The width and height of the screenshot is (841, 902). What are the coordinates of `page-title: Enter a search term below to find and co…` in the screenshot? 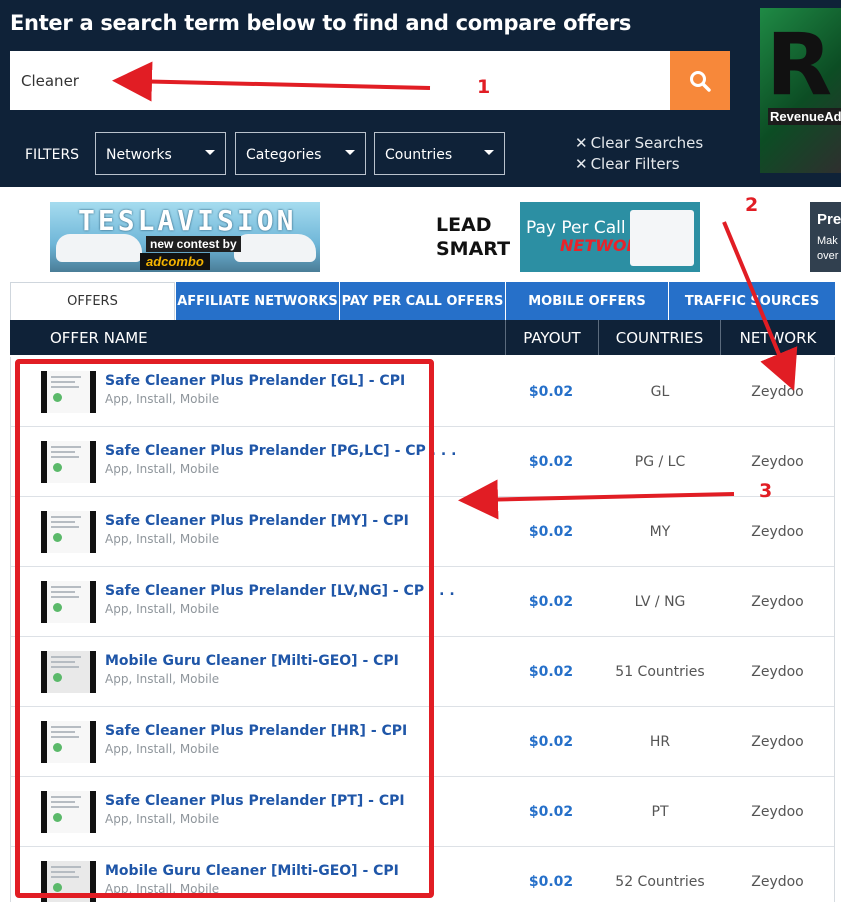 It's located at (321, 23).